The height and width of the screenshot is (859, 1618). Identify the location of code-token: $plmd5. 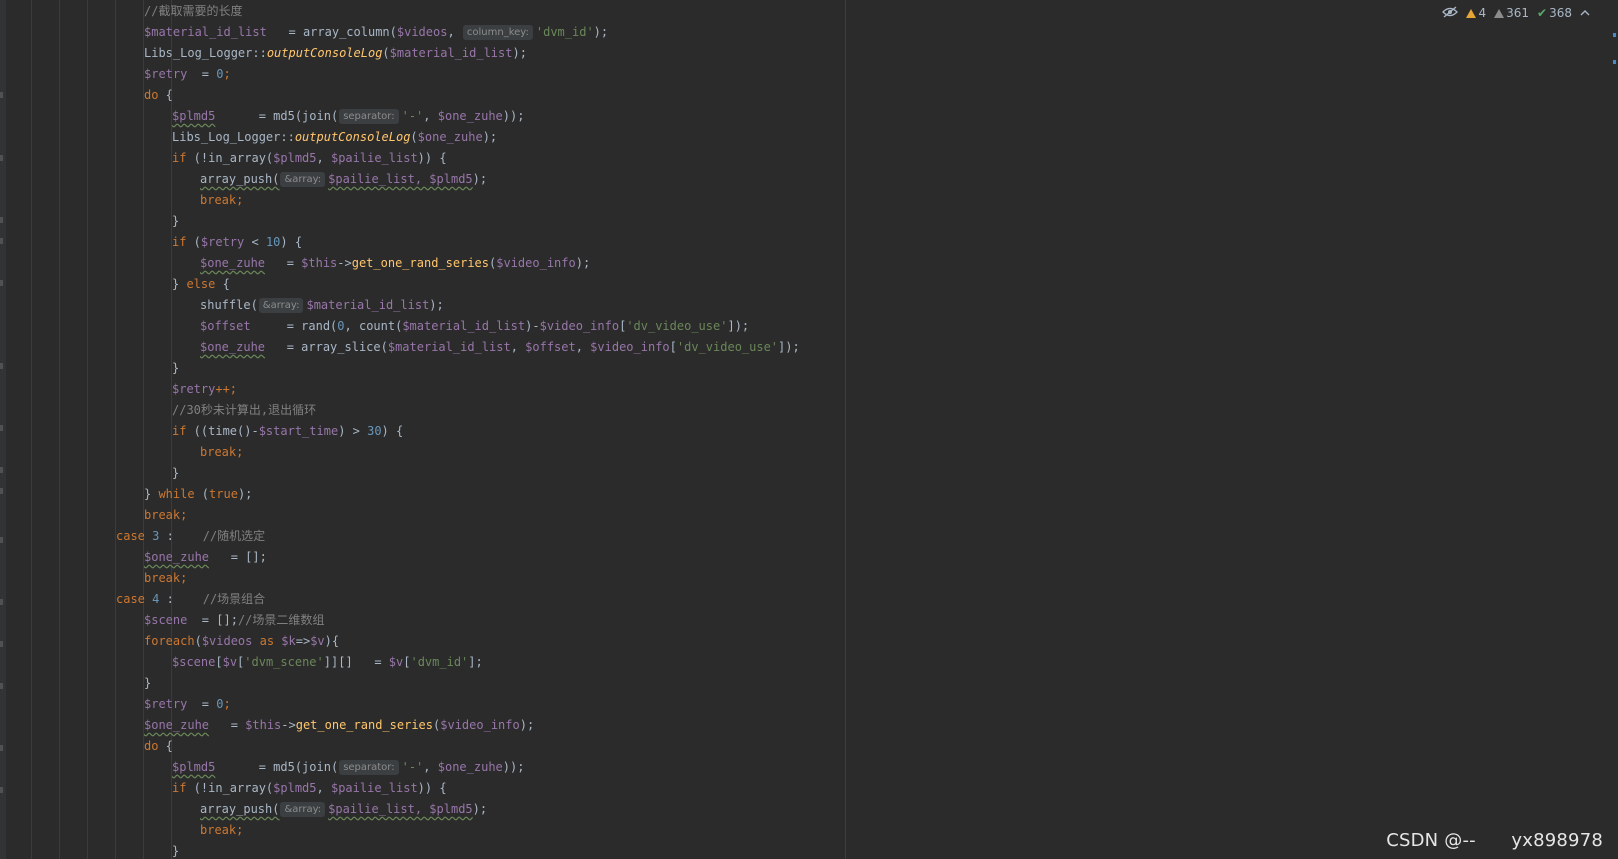
(194, 767).